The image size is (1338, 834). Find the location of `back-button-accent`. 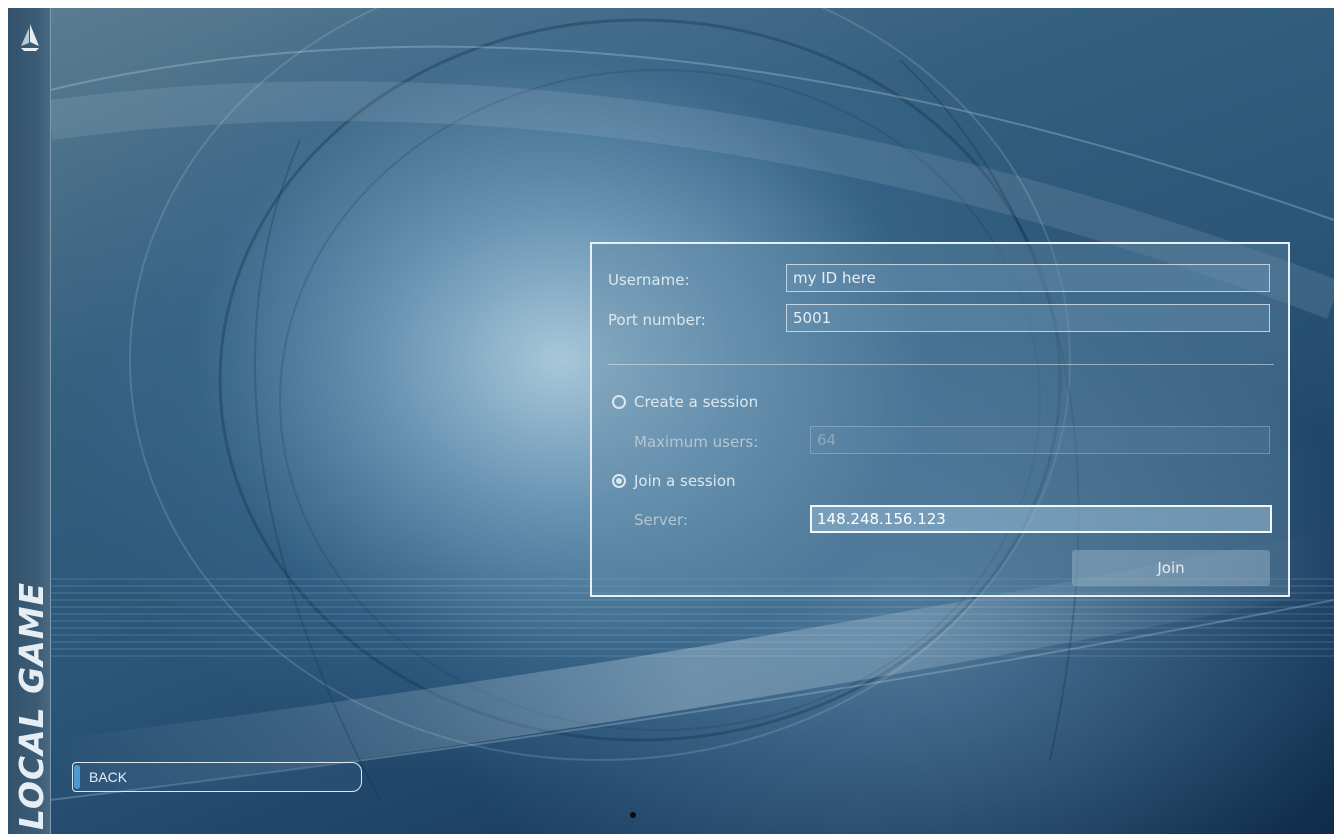

back-button-accent is located at coordinates (77, 777).